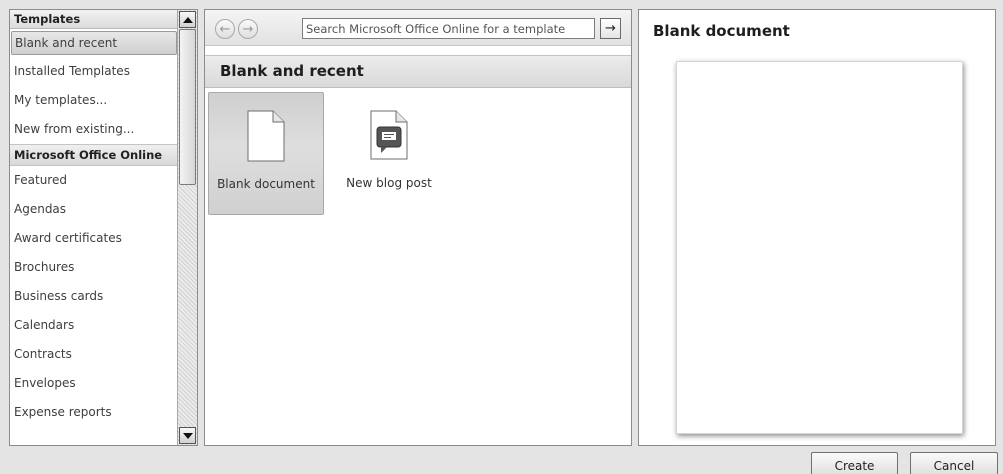 The width and height of the screenshot is (1003, 474). I want to click on triangle-up-icon, so click(187, 19).